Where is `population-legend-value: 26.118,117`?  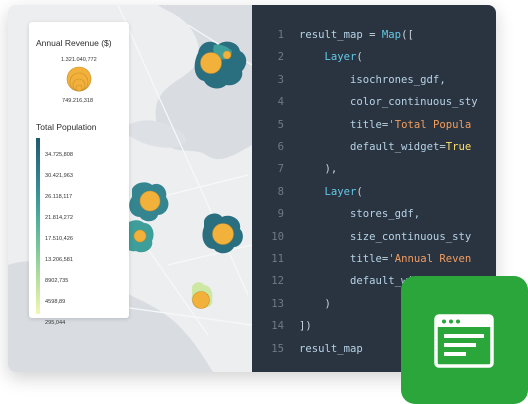 population-legend-value: 26.118,117 is located at coordinates (59, 197).